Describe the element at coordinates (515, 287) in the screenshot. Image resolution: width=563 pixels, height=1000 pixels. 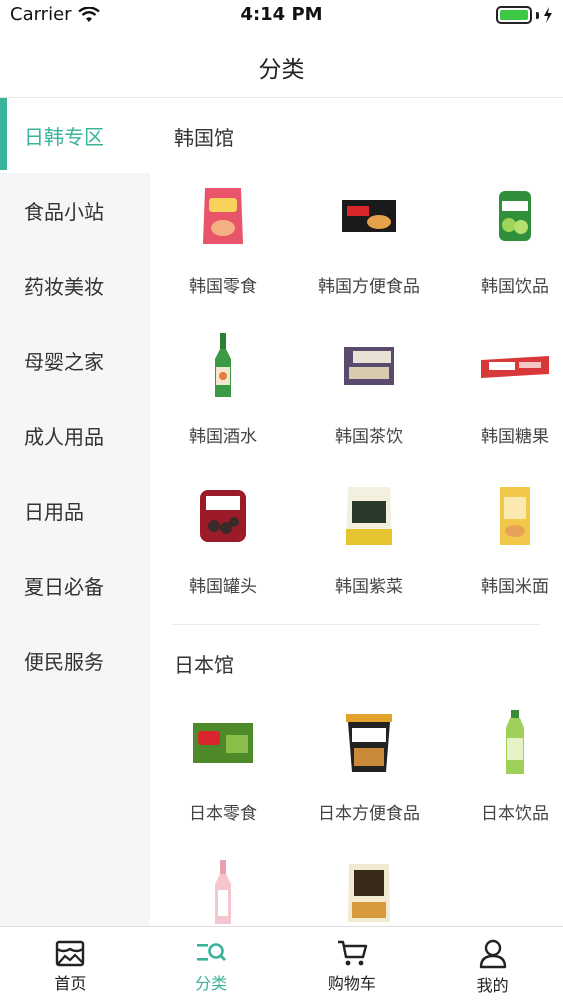
I see `cell-label: 韩国饮品` at that location.